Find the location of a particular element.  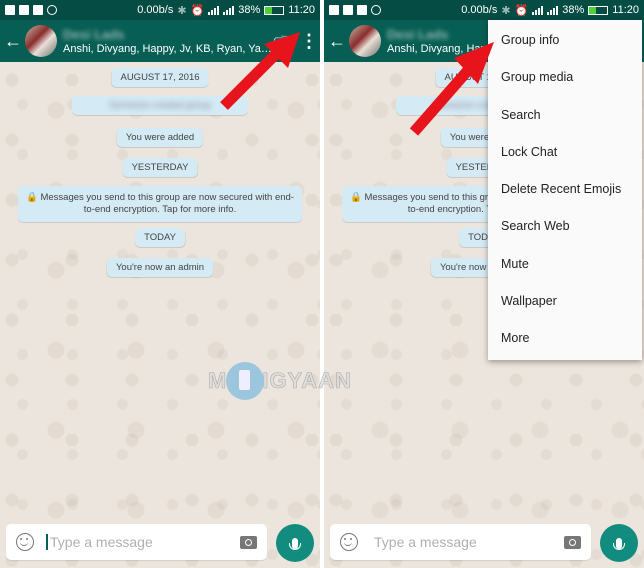

menu-item-more: More is located at coordinates (565, 338).